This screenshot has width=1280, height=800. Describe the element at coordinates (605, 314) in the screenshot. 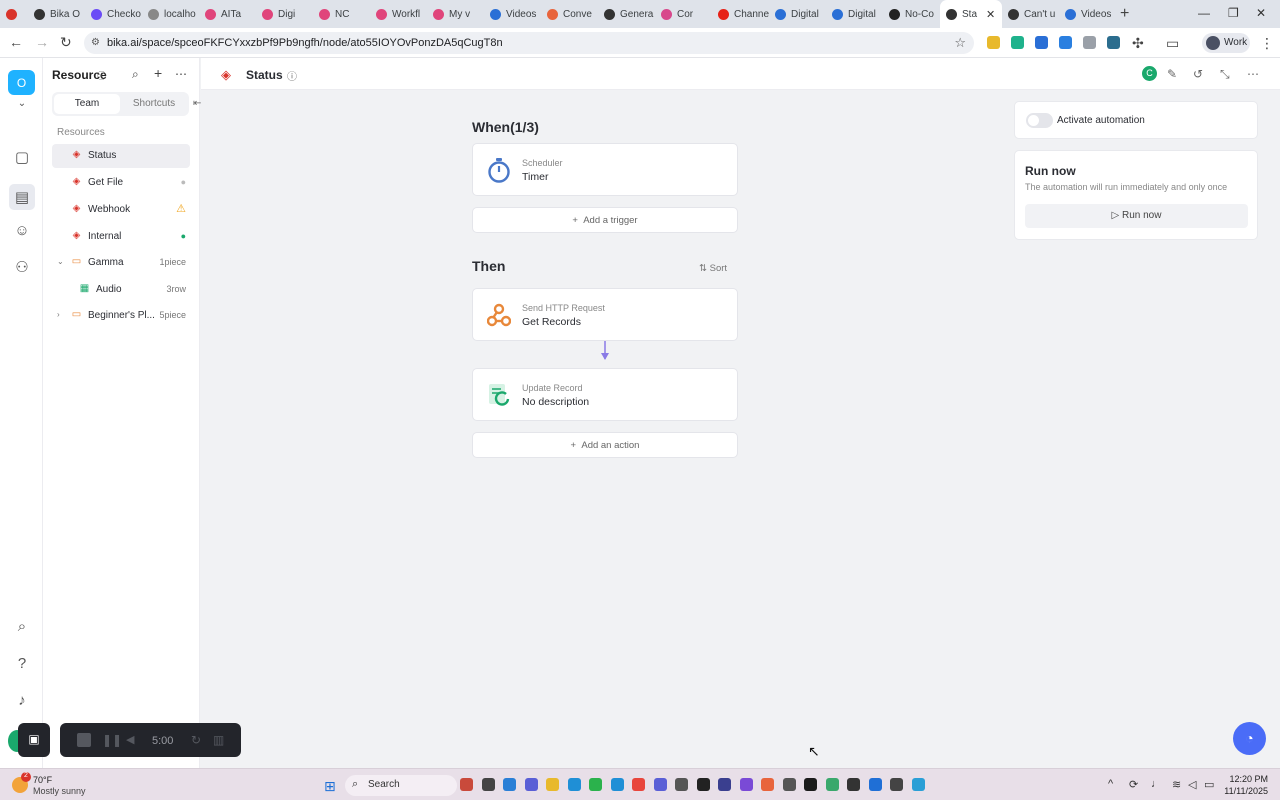

I see `action-card-http: Send HTTP Request Get Records` at that location.